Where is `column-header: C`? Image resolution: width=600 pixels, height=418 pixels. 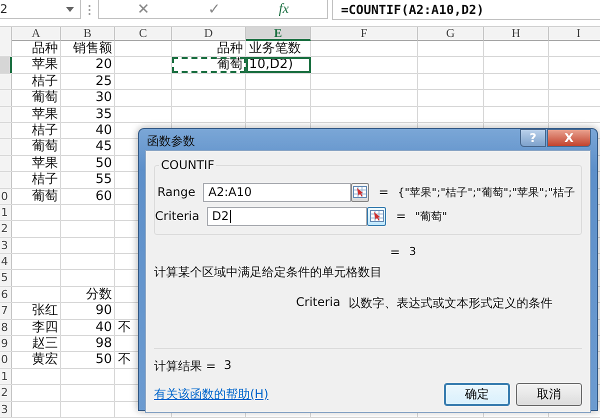
column-header: C is located at coordinates (143, 34).